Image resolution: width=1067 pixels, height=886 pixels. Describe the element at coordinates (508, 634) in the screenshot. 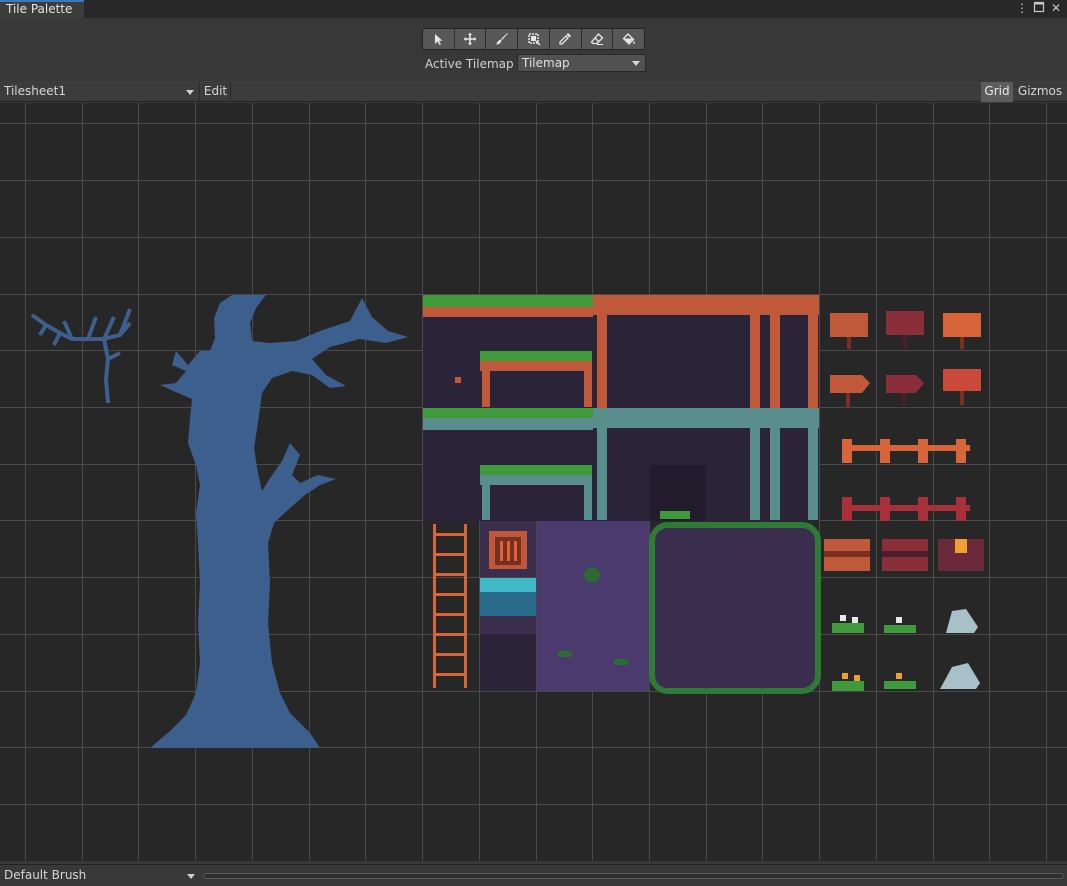

I see `water-tile` at that location.